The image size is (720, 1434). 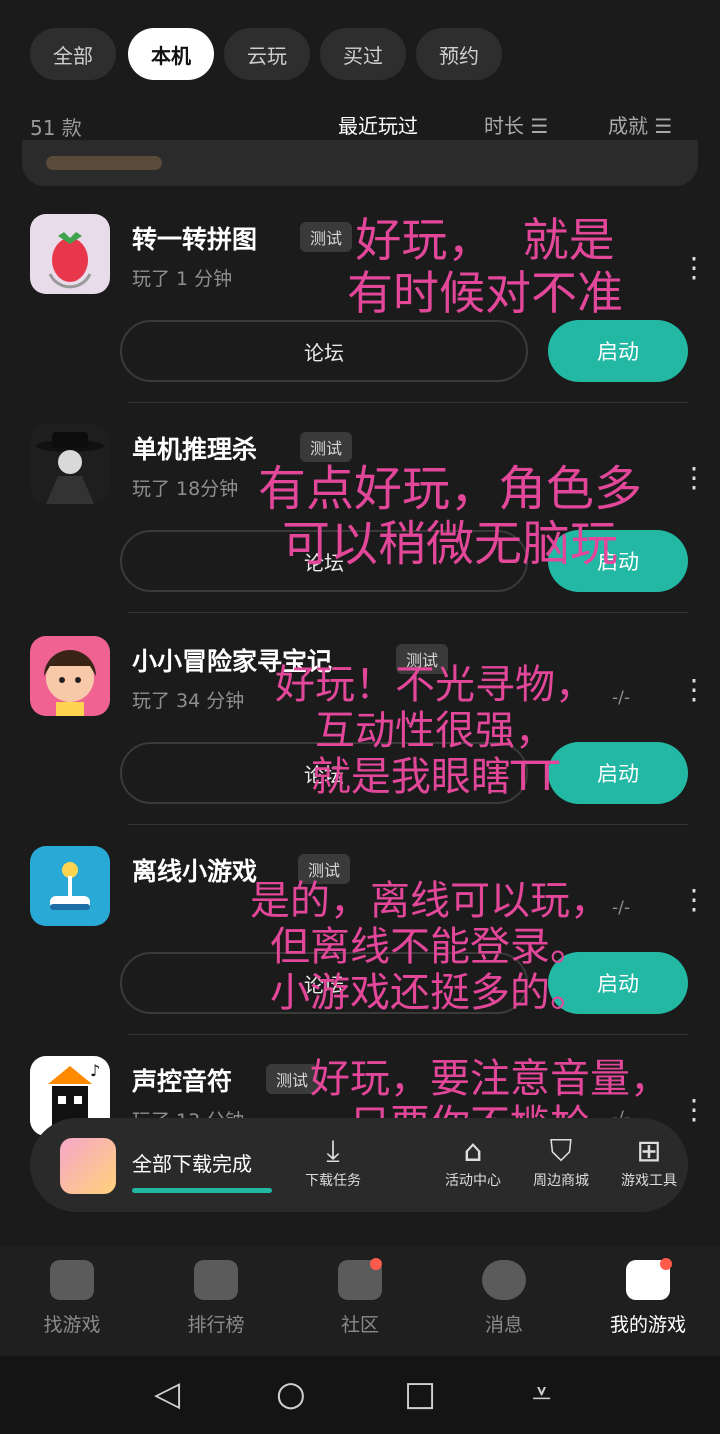 I want to click on play-time: 玩了 1 分钟, so click(x=182, y=279).